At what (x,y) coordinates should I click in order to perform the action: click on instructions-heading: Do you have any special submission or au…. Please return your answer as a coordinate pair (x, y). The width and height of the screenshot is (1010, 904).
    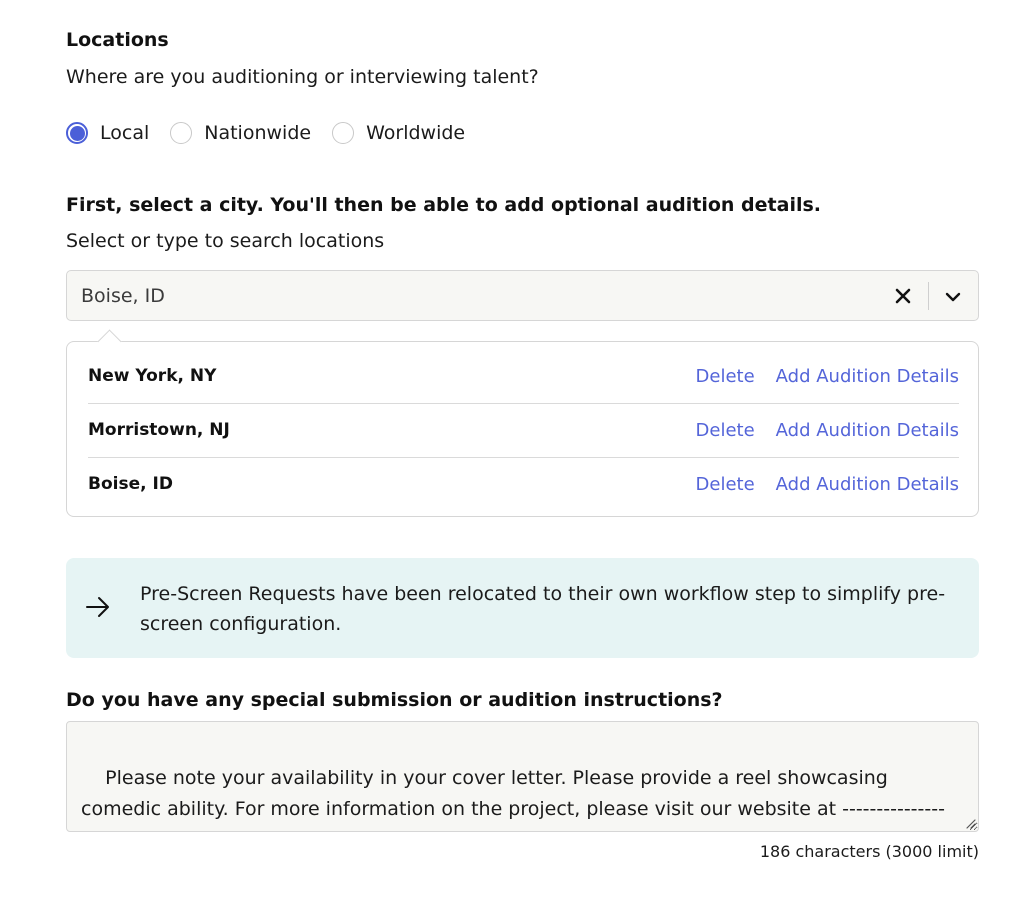
    Looking at the image, I should click on (394, 700).